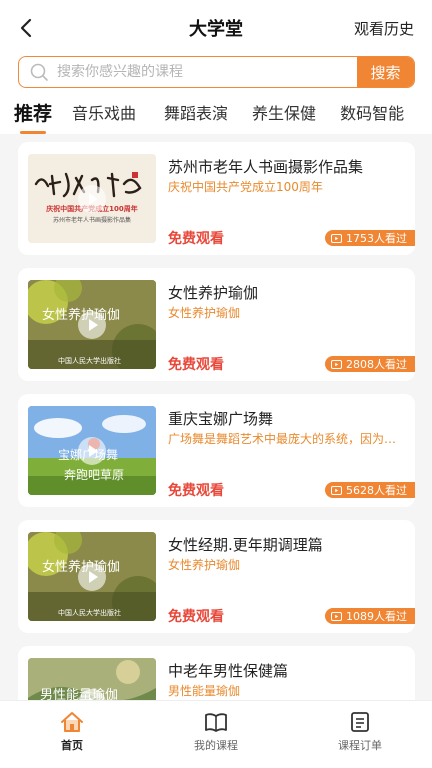  Describe the element at coordinates (104, 112) in the screenshot. I see `tab-music-opera: 音乐戏曲` at that location.